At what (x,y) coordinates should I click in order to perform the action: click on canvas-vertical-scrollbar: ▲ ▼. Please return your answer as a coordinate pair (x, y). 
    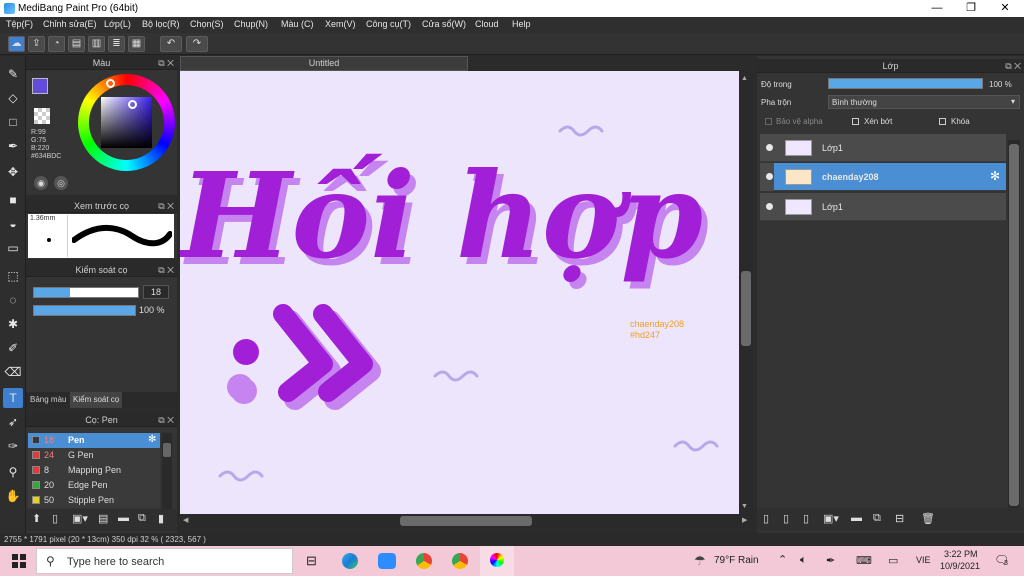
    Looking at the image, I should click on (746, 292).